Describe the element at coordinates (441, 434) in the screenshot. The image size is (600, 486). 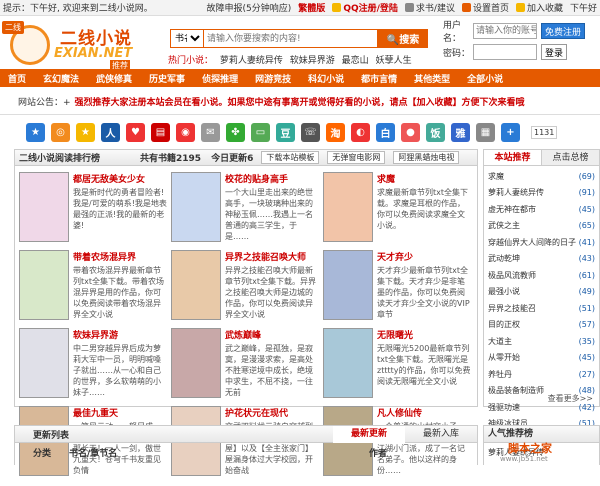
I see `tab-latest-added: 最新入库` at that location.